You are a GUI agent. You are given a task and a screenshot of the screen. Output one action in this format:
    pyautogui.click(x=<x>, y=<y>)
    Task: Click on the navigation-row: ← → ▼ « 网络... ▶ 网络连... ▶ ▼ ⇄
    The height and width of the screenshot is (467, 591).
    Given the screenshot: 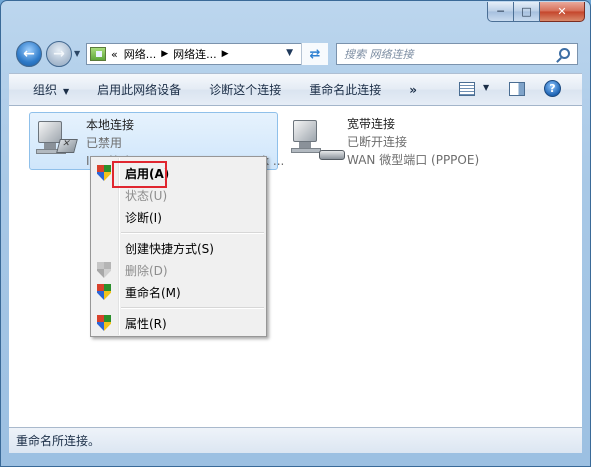 What is the action you would take?
    pyautogui.click(x=295, y=55)
    